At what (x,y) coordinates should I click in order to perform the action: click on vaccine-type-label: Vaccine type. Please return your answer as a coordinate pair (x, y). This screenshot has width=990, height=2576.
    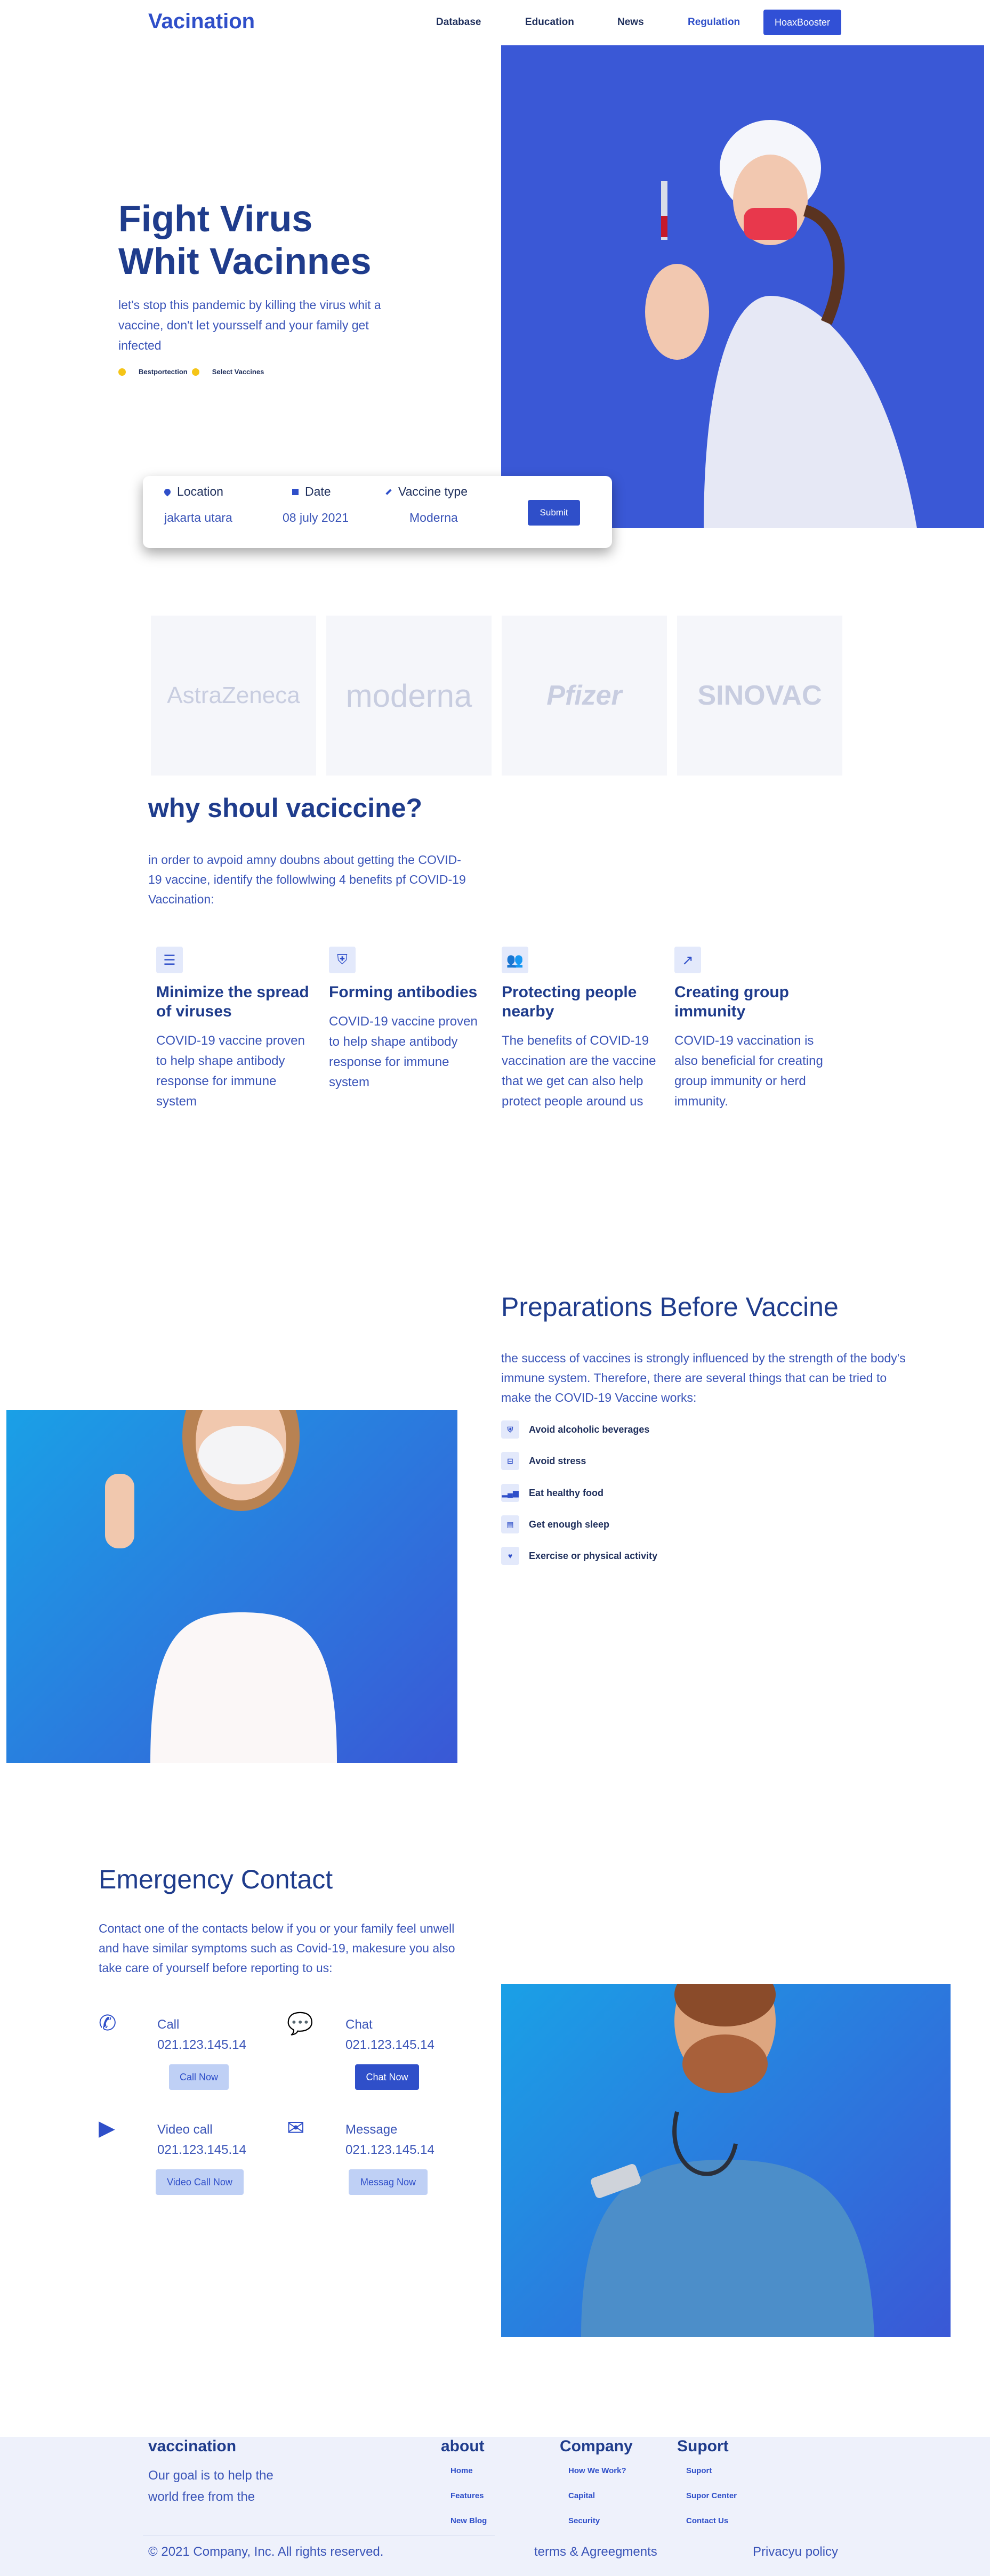
    Looking at the image, I should click on (426, 492).